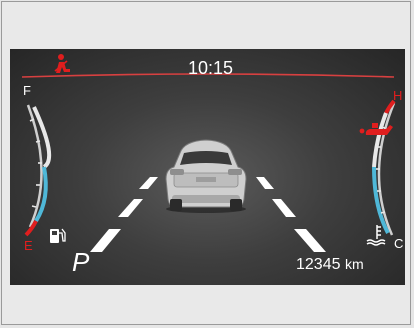 The width and height of the screenshot is (414, 328). I want to click on odometer-unit: km, so click(354, 264).